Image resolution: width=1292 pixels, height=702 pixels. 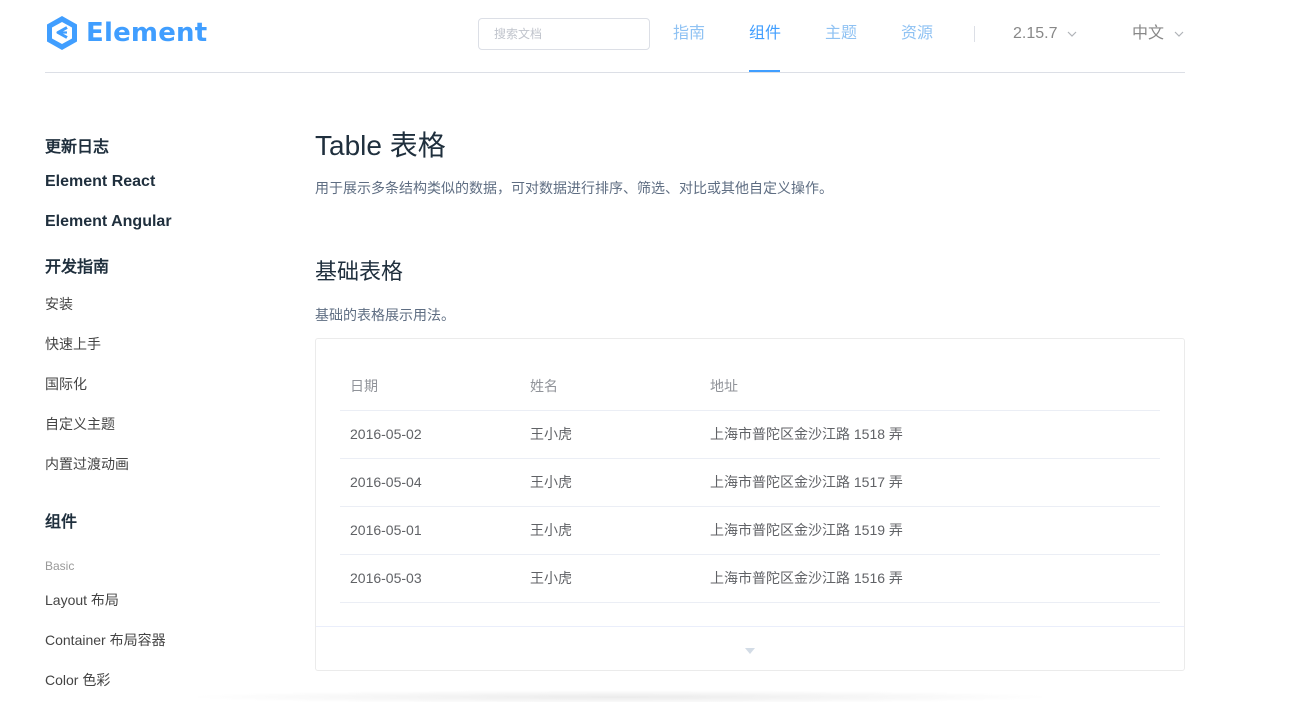 What do you see at coordinates (806, 578) in the screenshot?
I see `table-cell-address: 上海市普陀区金沙江路 1516 弄` at bounding box center [806, 578].